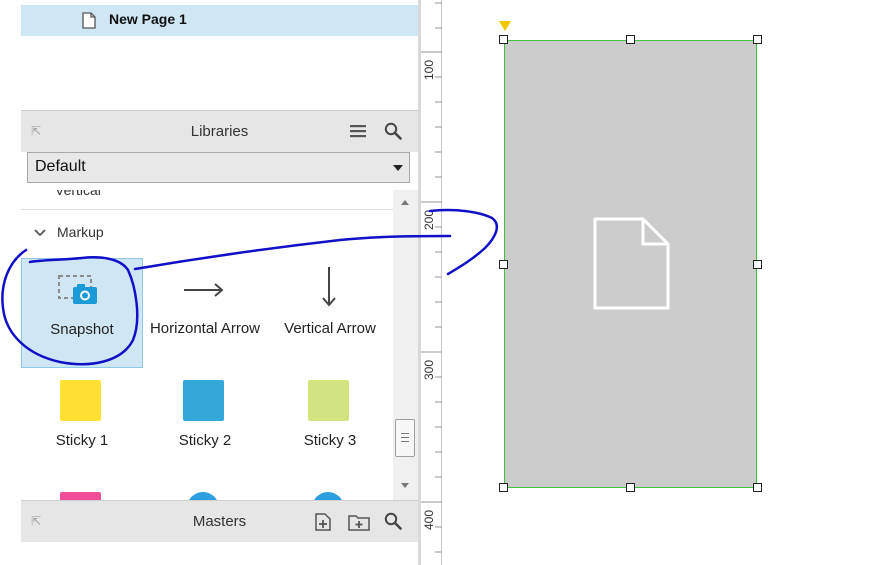 The image size is (874, 565). What do you see at coordinates (330, 425) in the screenshot?
I see `widget-sticky-3: Sticky 3` at bounding box center [330, 425].